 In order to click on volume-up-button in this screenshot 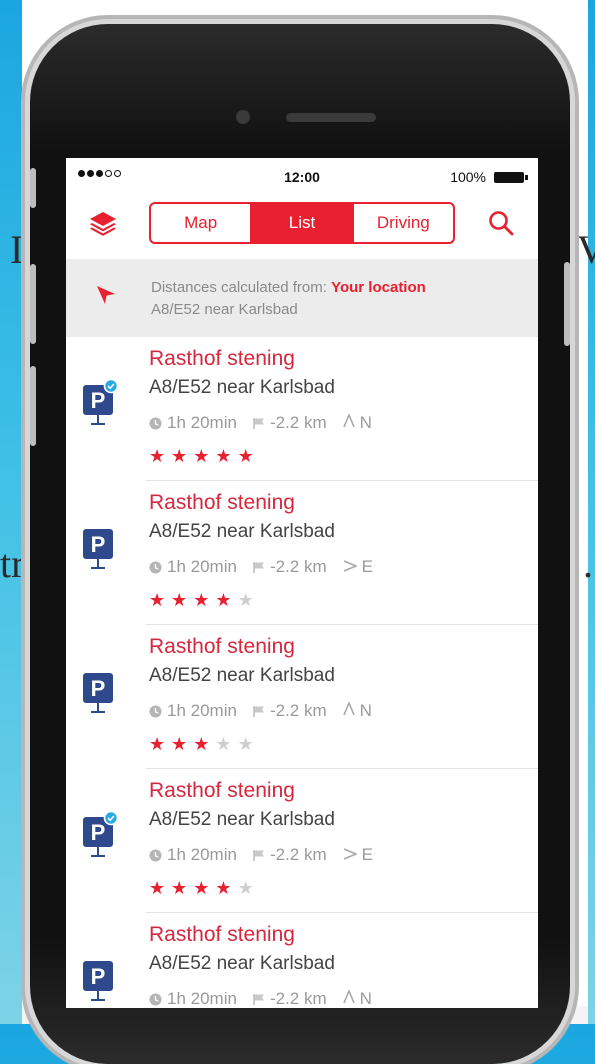, I will do `click(33, 304)`.